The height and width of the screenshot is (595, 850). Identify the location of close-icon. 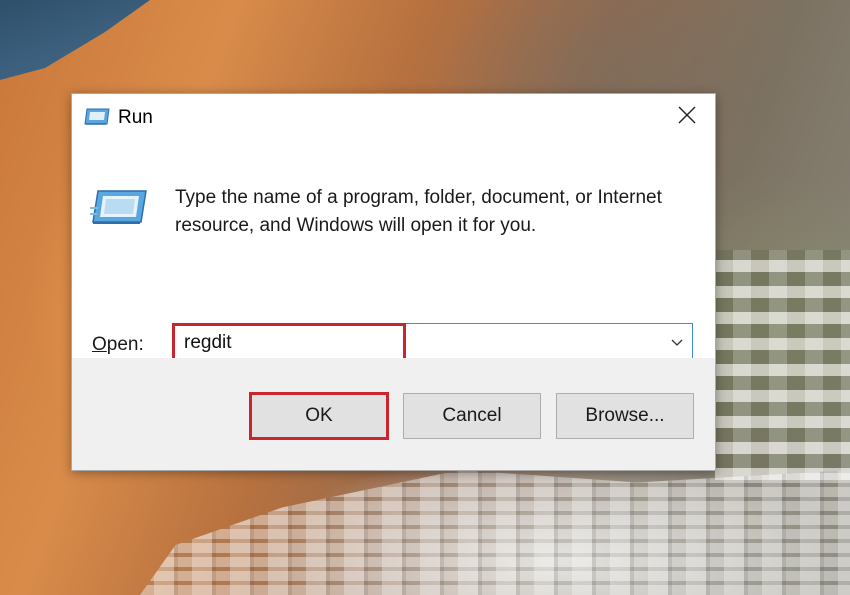
(687, 117).